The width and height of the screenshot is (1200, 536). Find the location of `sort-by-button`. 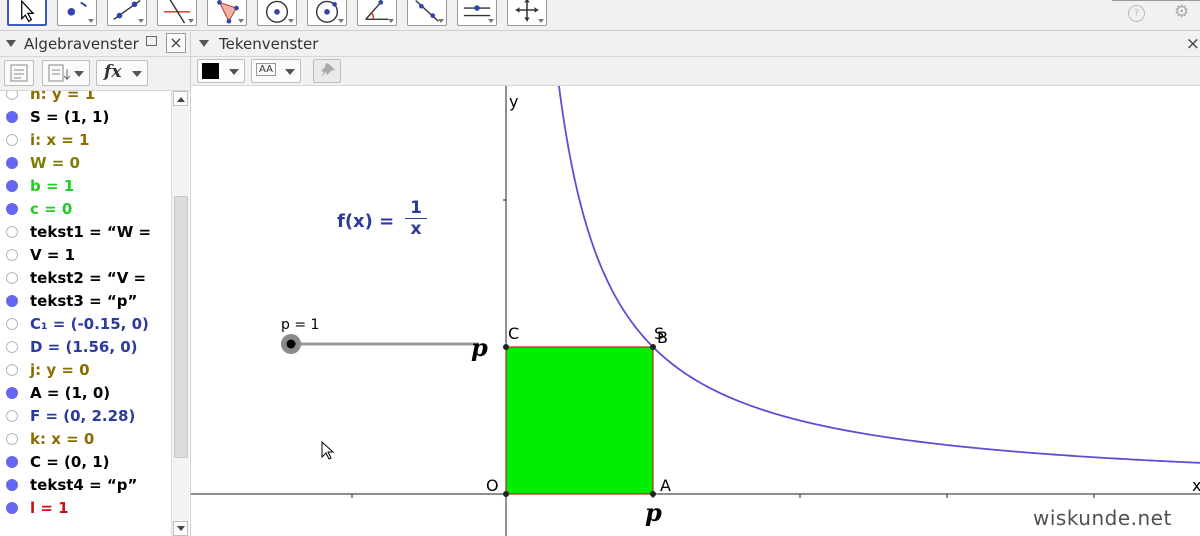

sort-by-button is located at coordinates (66, 73).